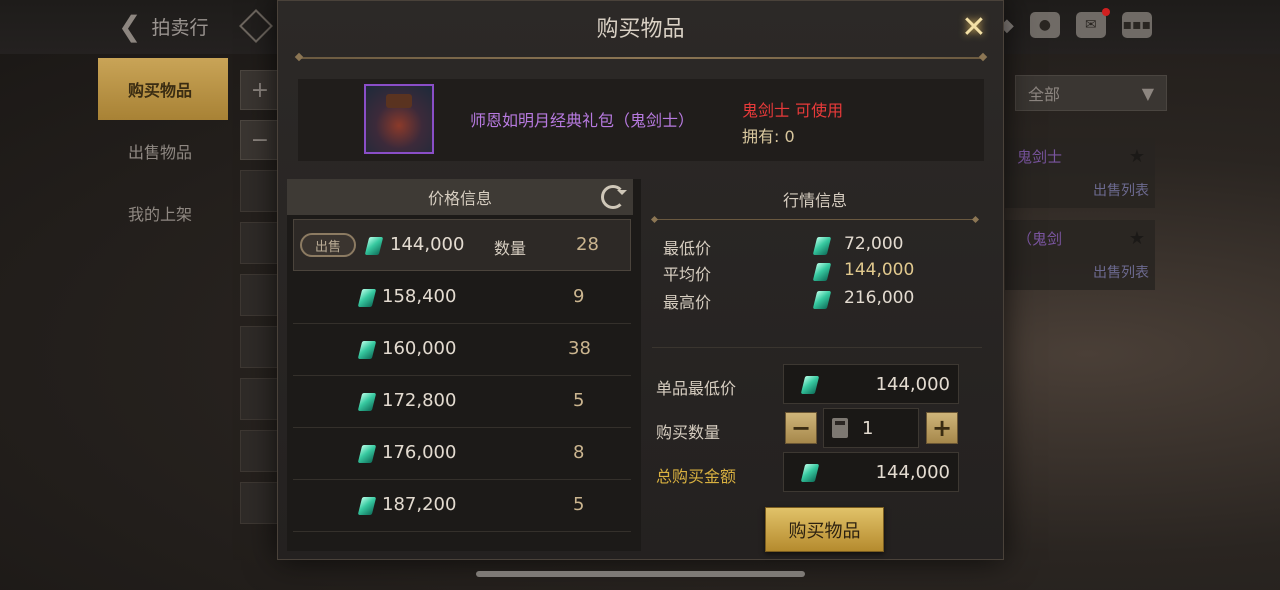 The image size is (1280, 590). I want to click on dialog-title: 购买物品, so click(640, 29).